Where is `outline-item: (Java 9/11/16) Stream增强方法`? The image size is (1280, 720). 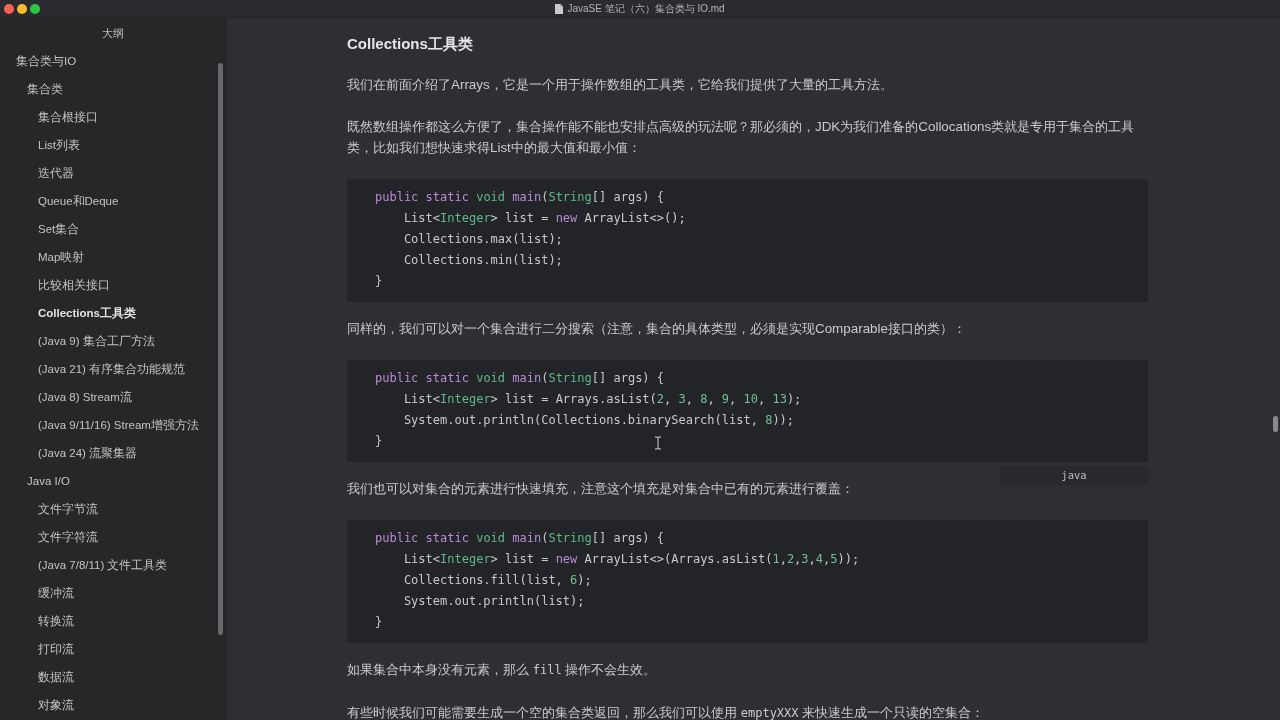
outline-item: (Java 9/11/16) Stream增强方法 is located at coordinates (118, 425).